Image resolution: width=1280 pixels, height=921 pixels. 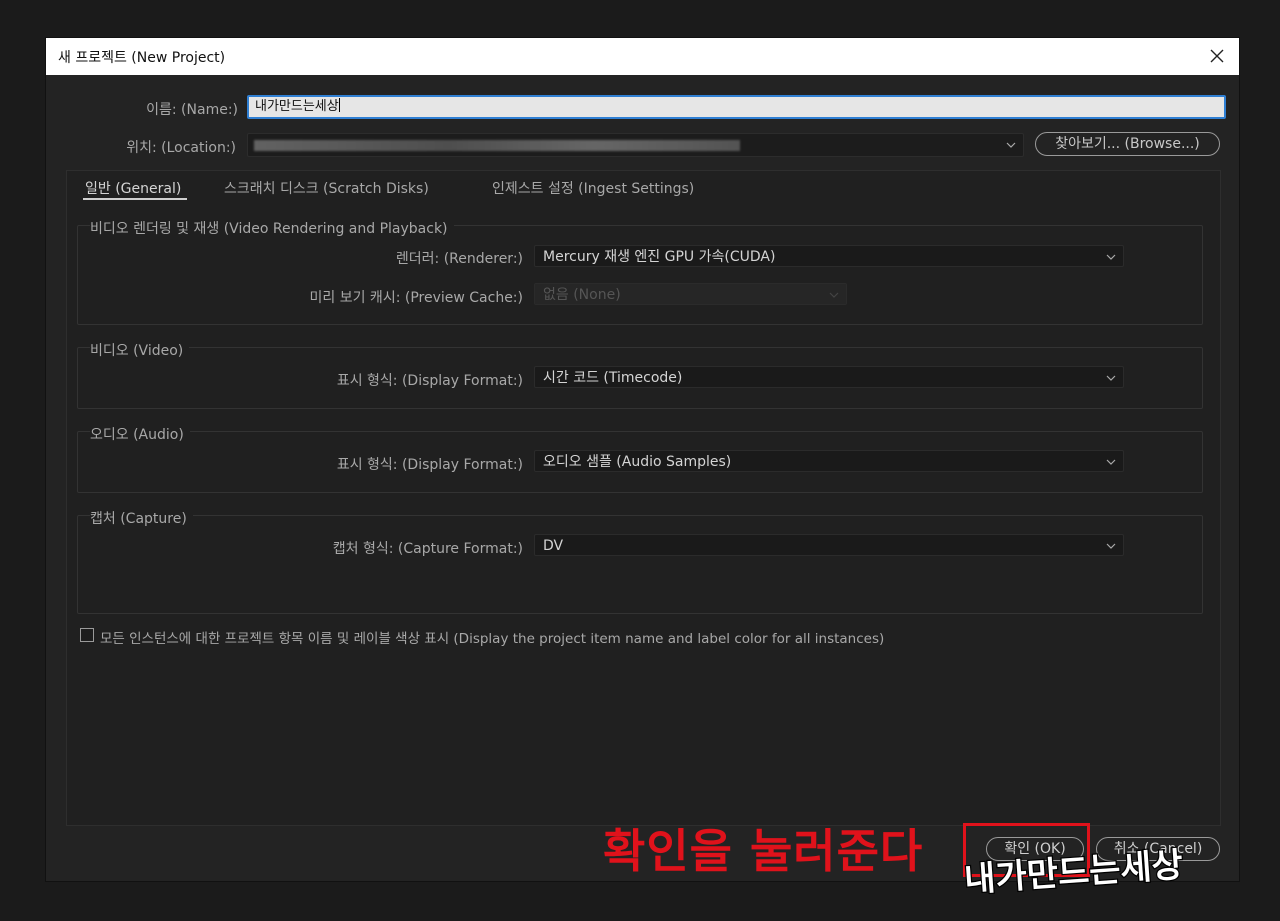 What do you see at coordinates (613, 378) in the screenshot?
I see `video-display-format-value: 시간 코드 (Timecode)` at bounding box center [613, 378].